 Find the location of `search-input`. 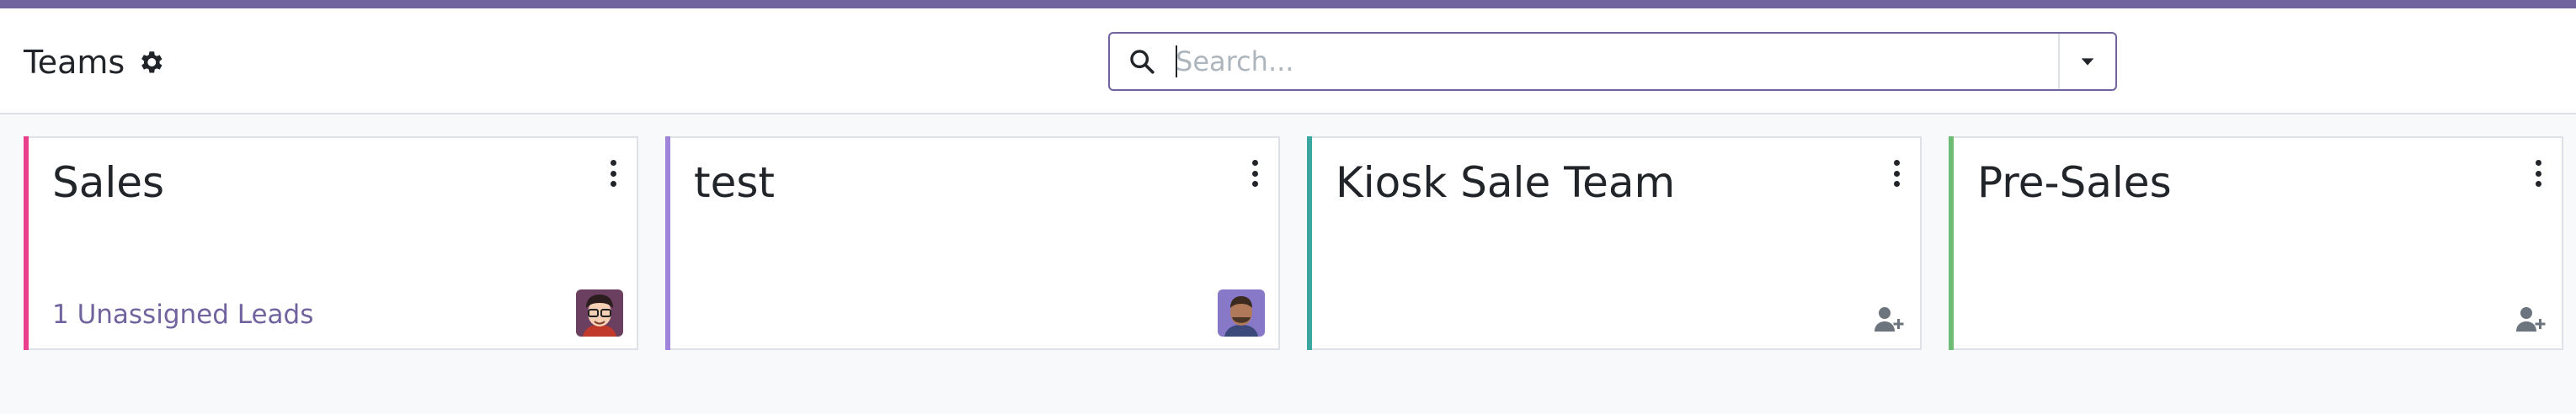

search-input is located at coordinates (1616, 61).